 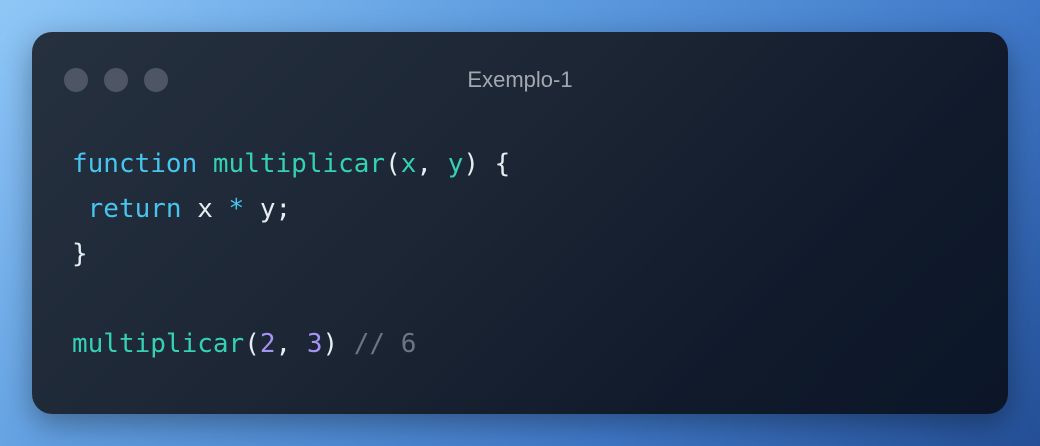 I want to click on call-function-name: multiplicar, so click(x=158, y=344).